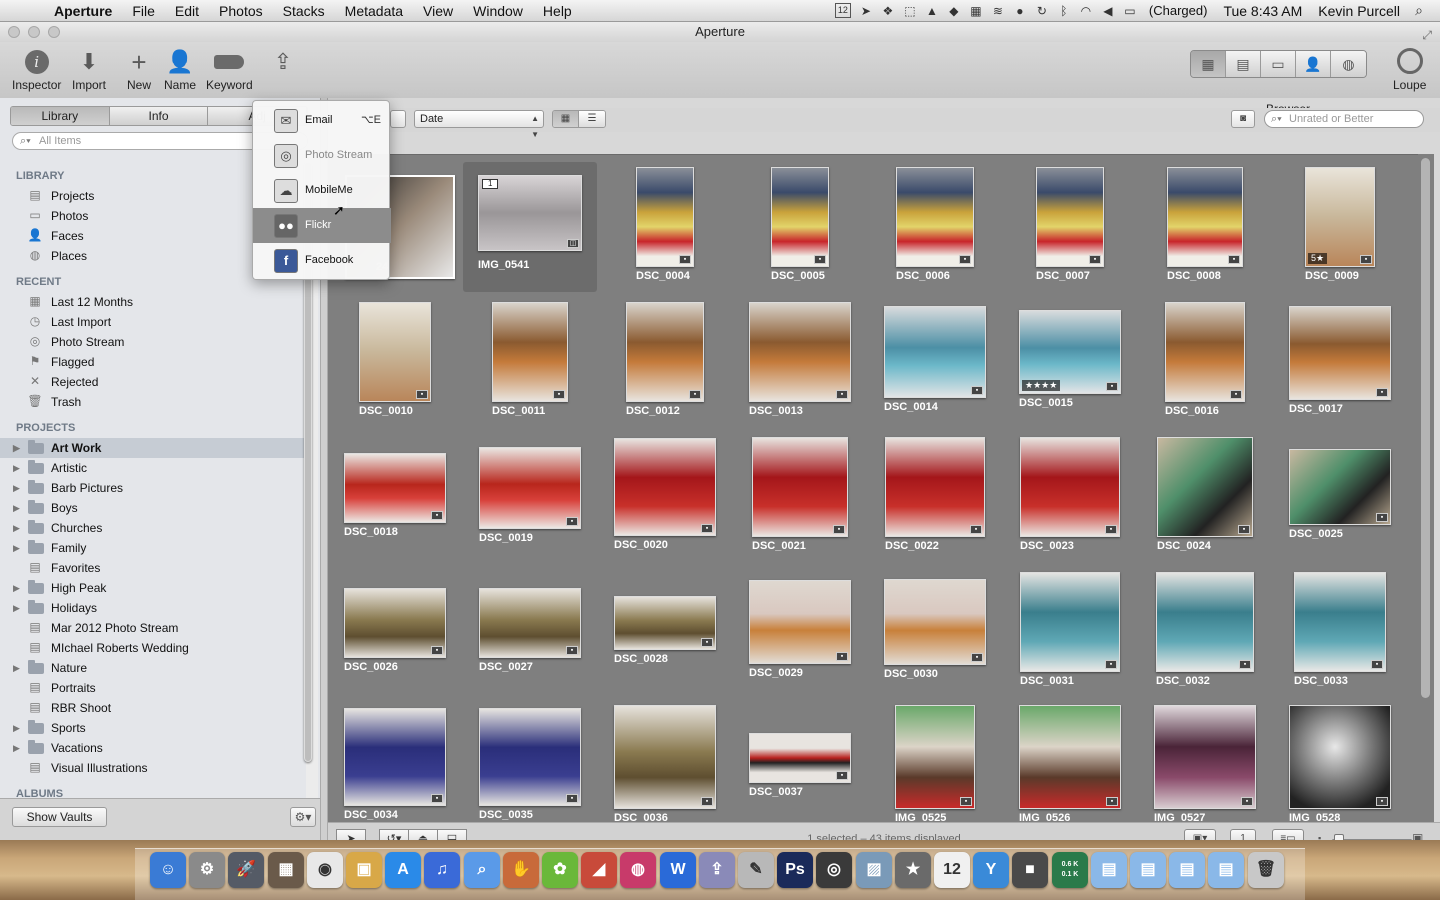 This screenshot has height=900, width=1440. Describe the element at coordinates (153, 648) in the screenshot. I see `sidebar-item-michael-roberts-wedding: ▤ MIchael Roberts Wedding` at that location.